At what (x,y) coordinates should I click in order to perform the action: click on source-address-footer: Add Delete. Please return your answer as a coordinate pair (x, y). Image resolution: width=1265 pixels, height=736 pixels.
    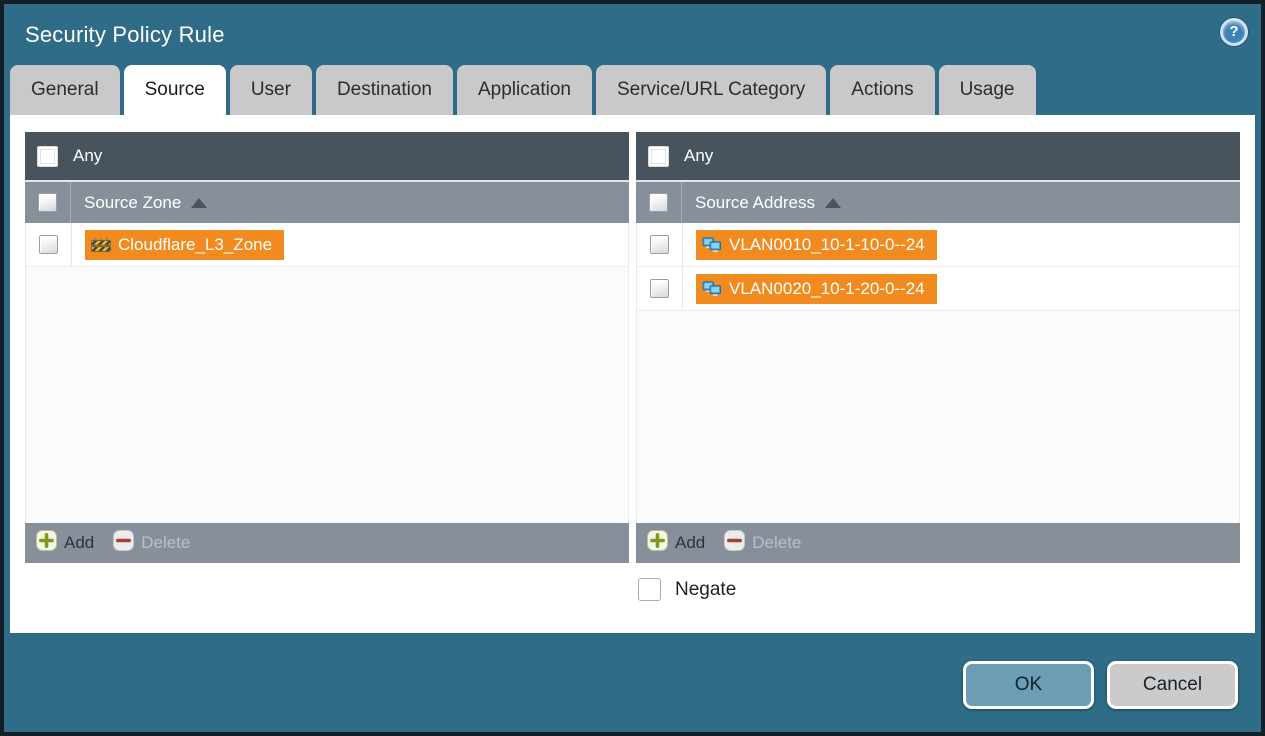
    Looking at the image, I should click on (938, 543).